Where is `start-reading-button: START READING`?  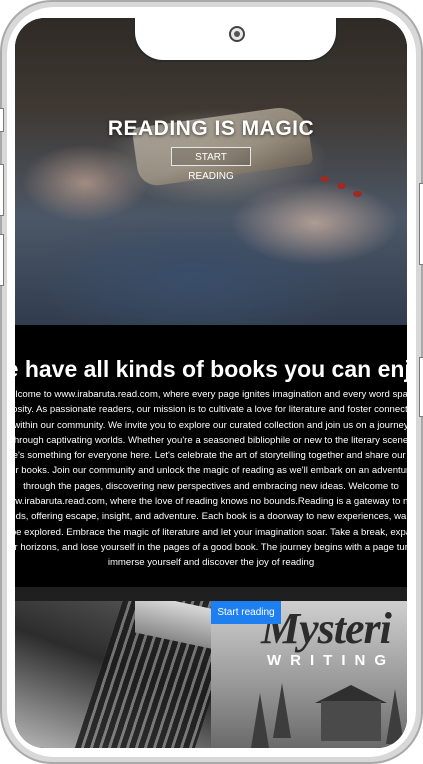
start-reading-button: START READING is located at coordinates (211, 164).